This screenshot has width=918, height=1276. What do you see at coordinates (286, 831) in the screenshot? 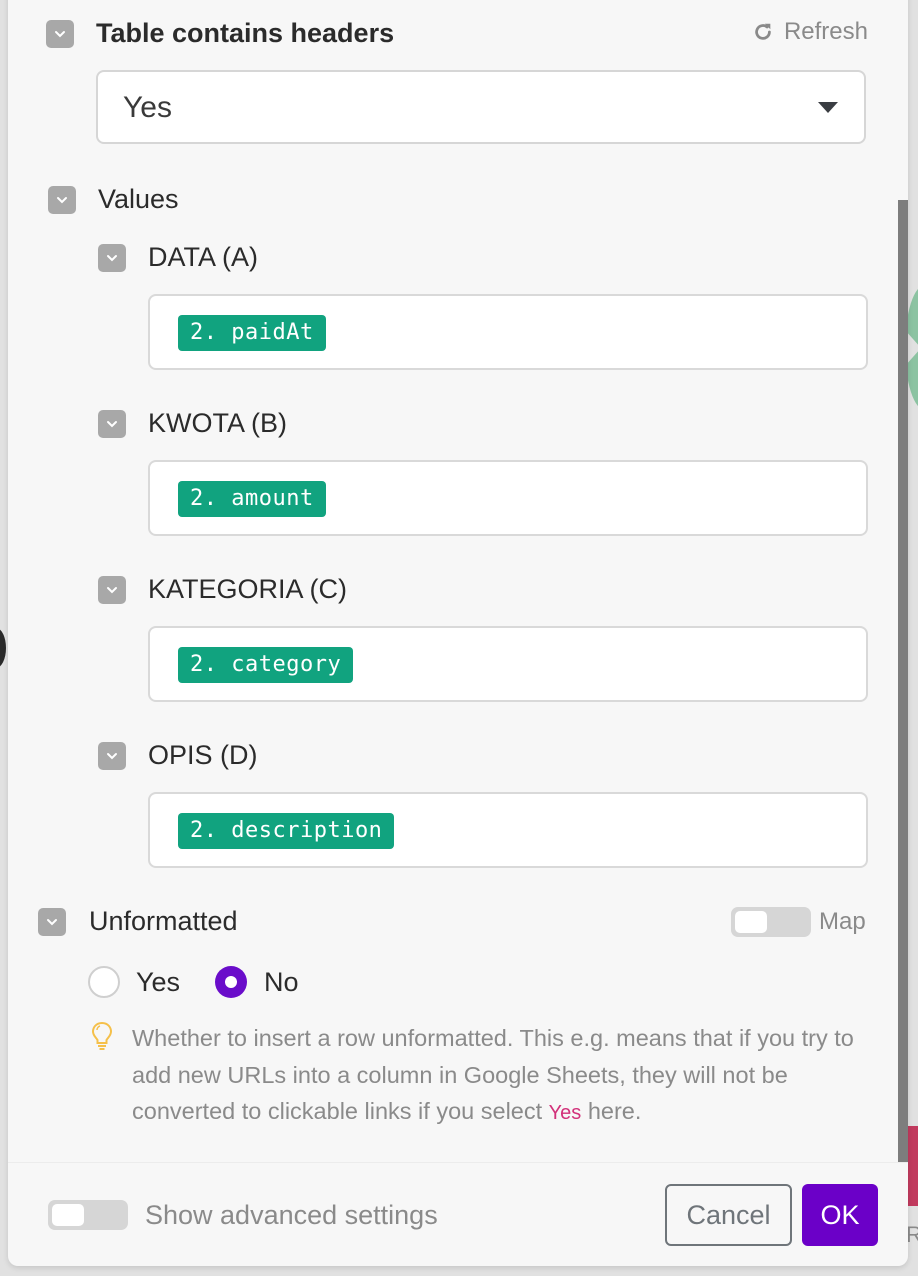
I see `mapped-value-pill: 2. description` at bounding box center [286, 831].